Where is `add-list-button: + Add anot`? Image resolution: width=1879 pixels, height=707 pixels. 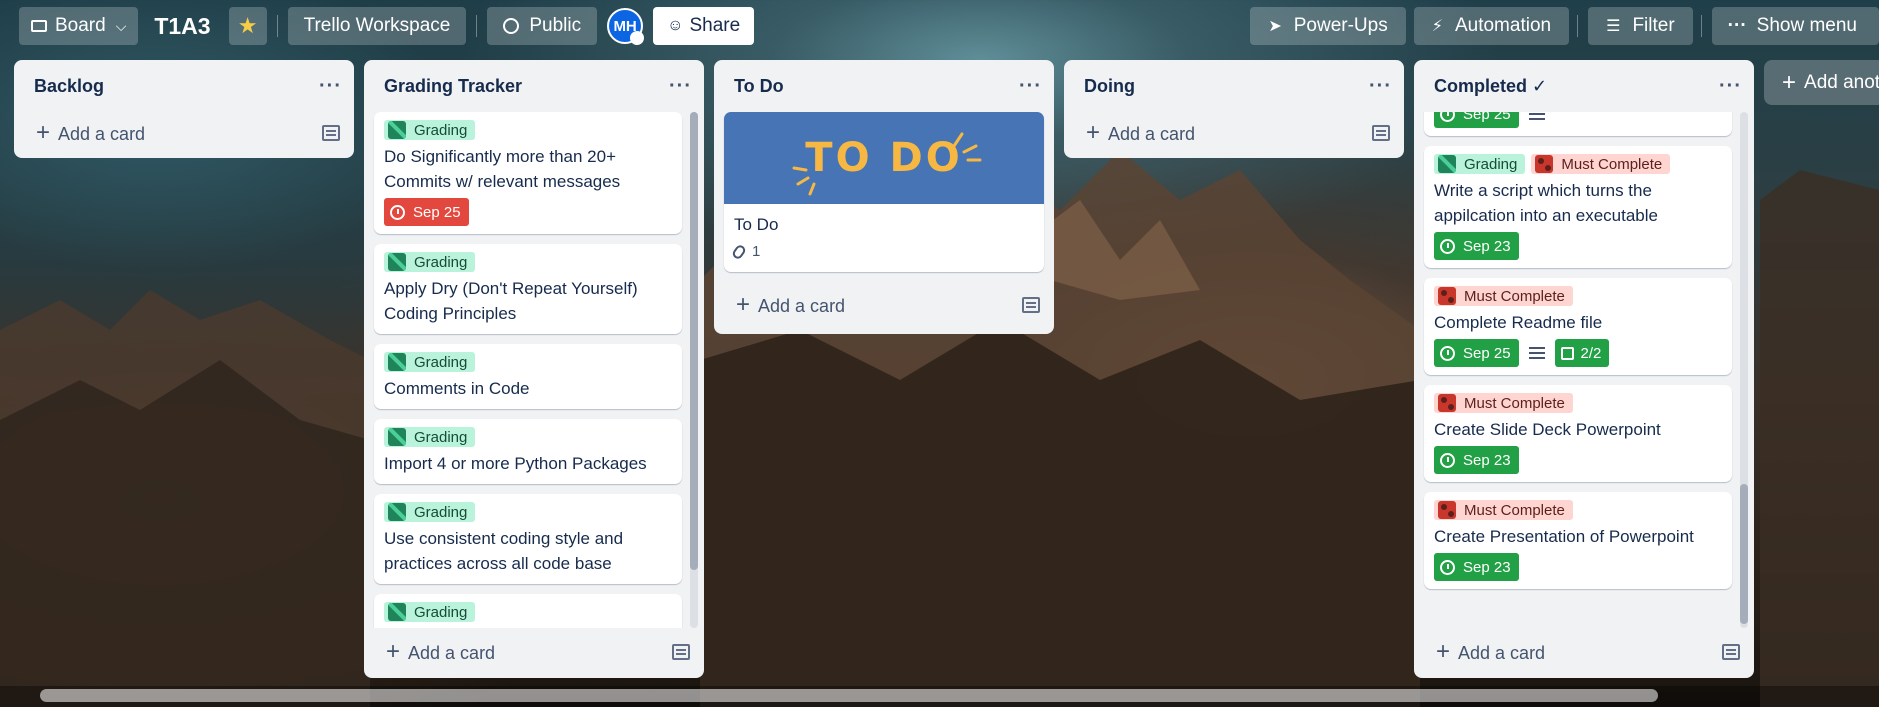
add-list-button: + Add anot is located at coordinates (1821, 82).